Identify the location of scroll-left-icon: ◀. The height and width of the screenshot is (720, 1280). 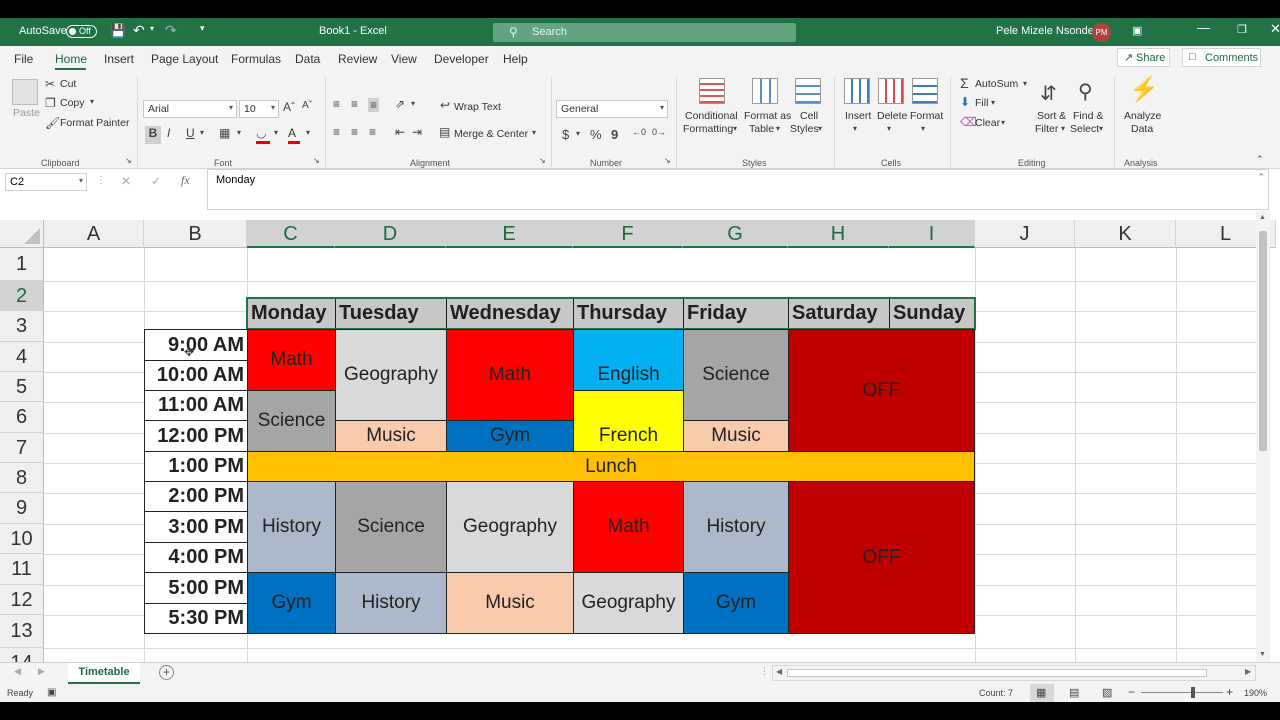
(779, 671).